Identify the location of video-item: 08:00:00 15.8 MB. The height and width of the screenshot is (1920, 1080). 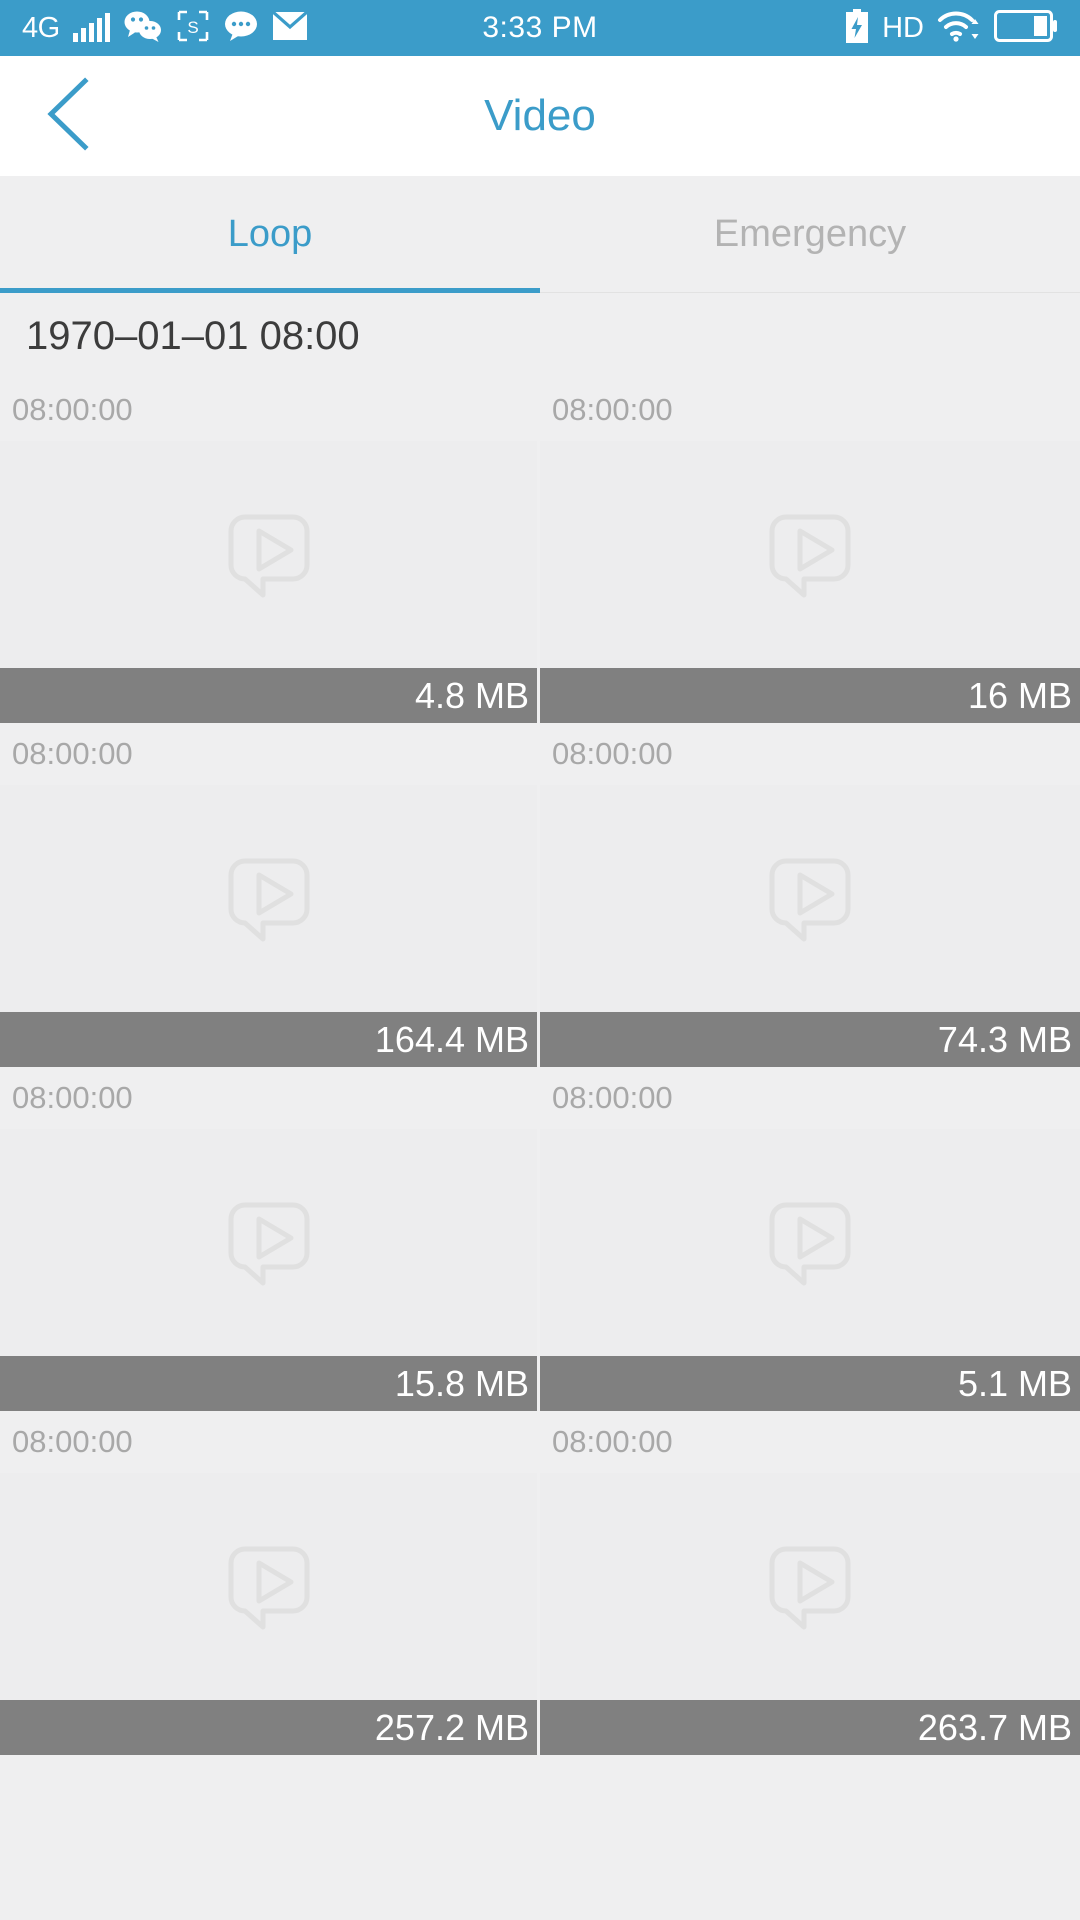
(270, 1239).